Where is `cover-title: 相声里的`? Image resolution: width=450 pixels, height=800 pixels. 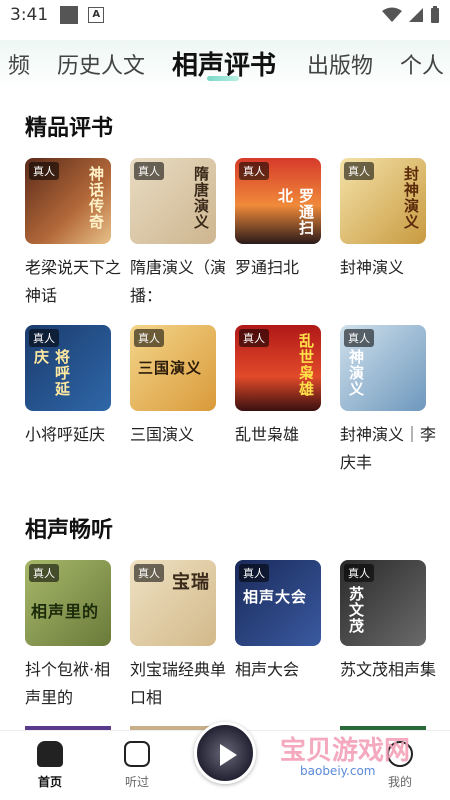
cover-title: 相声里的 is located at coordinates (65, 611).